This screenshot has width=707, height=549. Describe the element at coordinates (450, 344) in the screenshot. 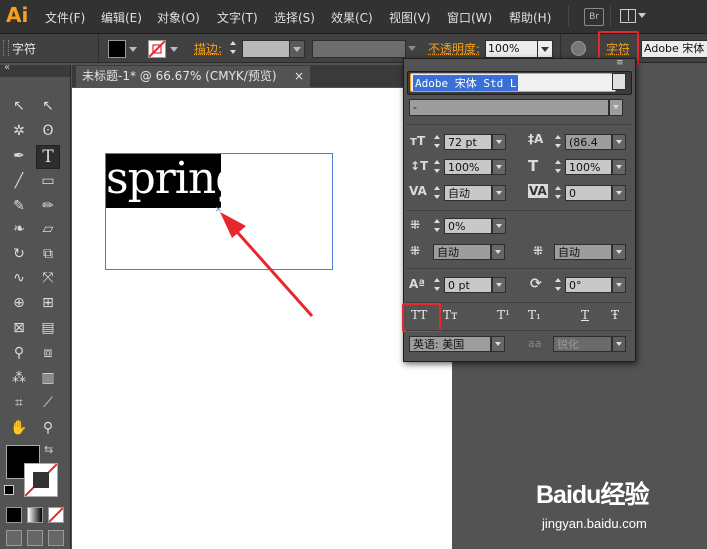

I see `language-select: 英语: 美国` at that location.